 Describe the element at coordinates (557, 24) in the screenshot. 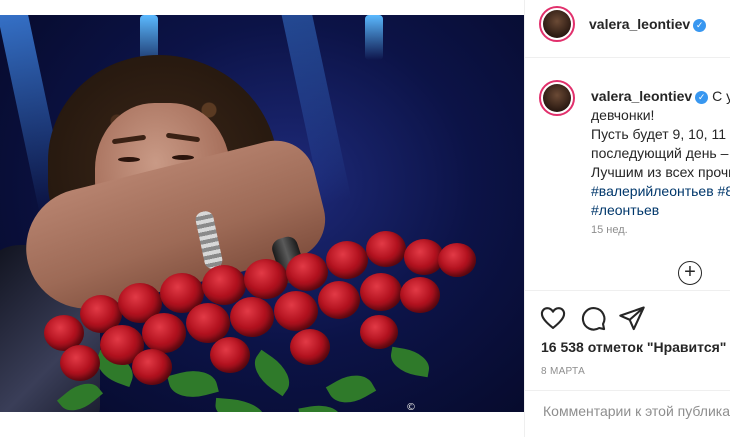

I see `author-avatar` at that location.